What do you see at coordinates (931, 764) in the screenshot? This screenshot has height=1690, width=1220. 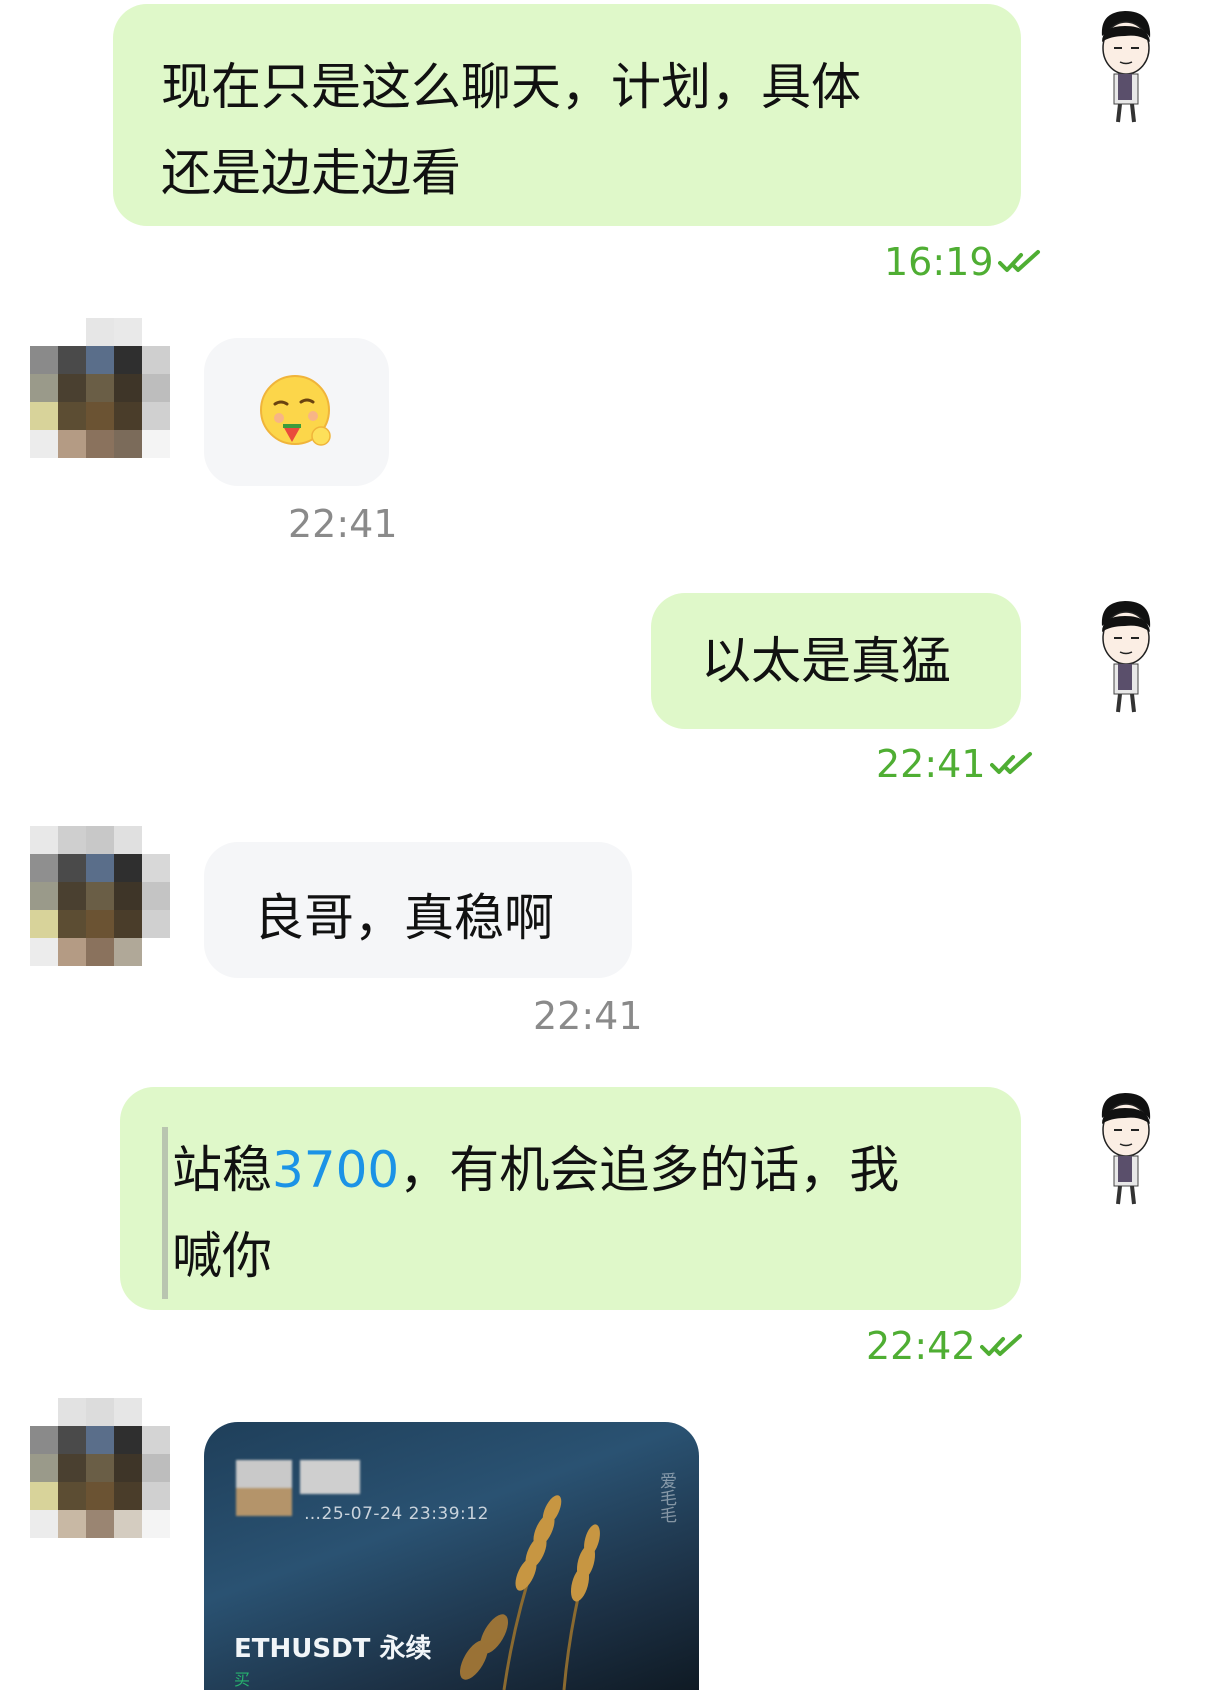 I see `time-text: 22:41` at bounding box center [931, 764].